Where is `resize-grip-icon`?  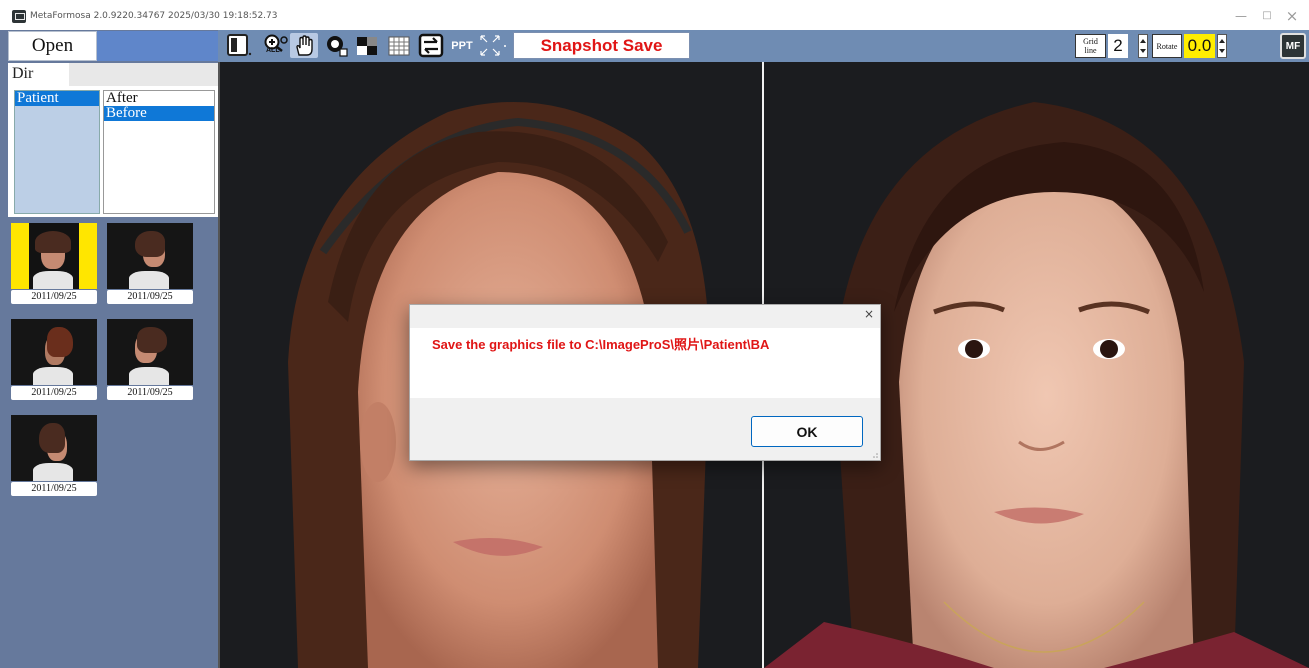 resize-grip-icon is located at coordinates (875, 455).